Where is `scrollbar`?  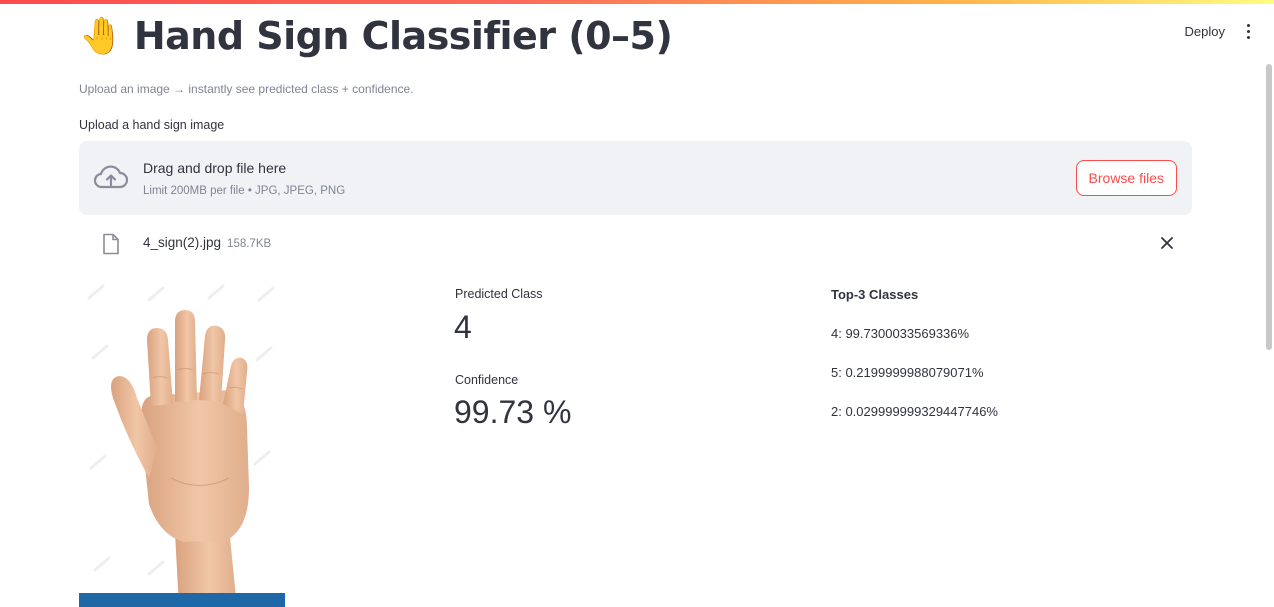
scrollbar is located at coordinates (1269, 207).